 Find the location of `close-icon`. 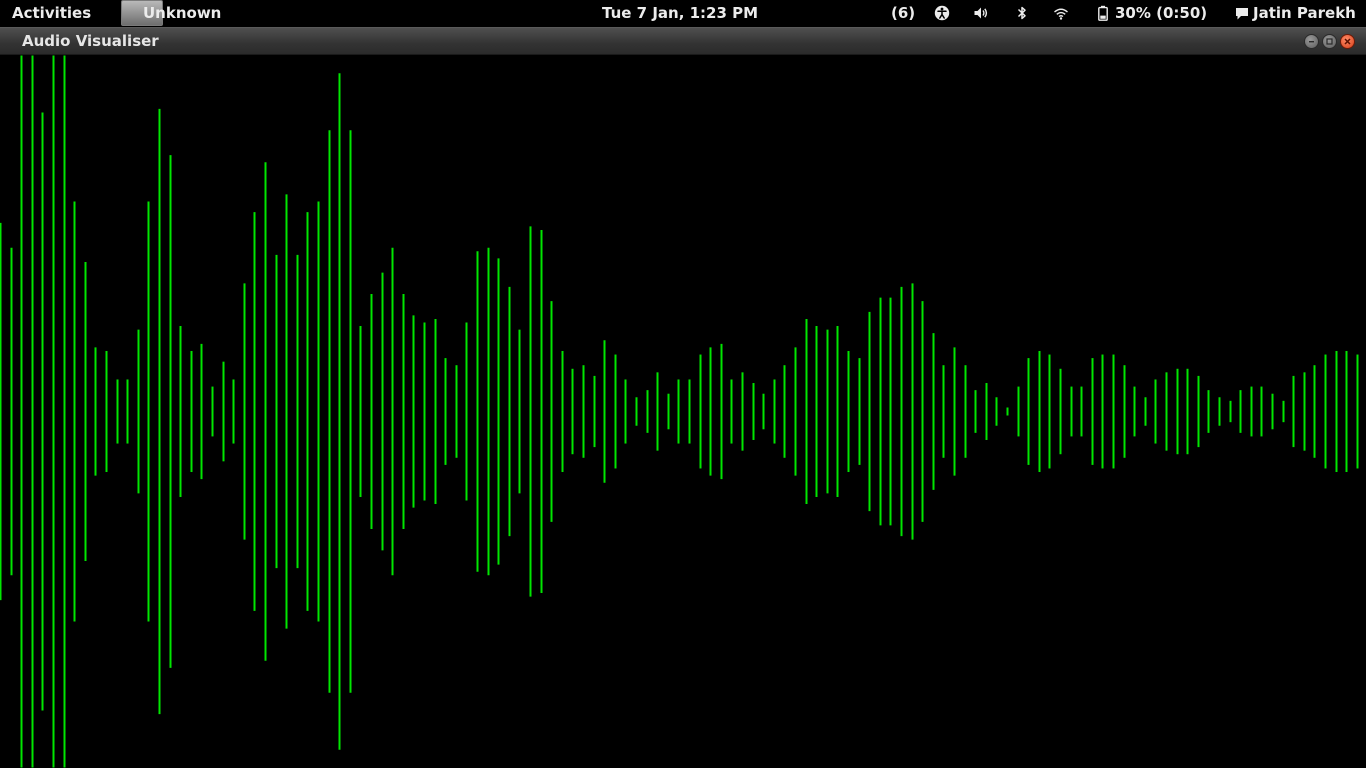

close-icon is located at coordinates (1347, 41).